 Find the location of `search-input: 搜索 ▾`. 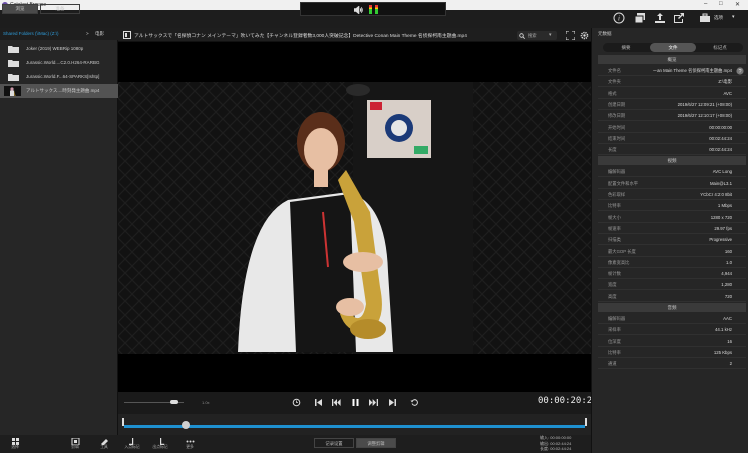

search-input: 搜索 ▾ is located at coordinates (537, 35).